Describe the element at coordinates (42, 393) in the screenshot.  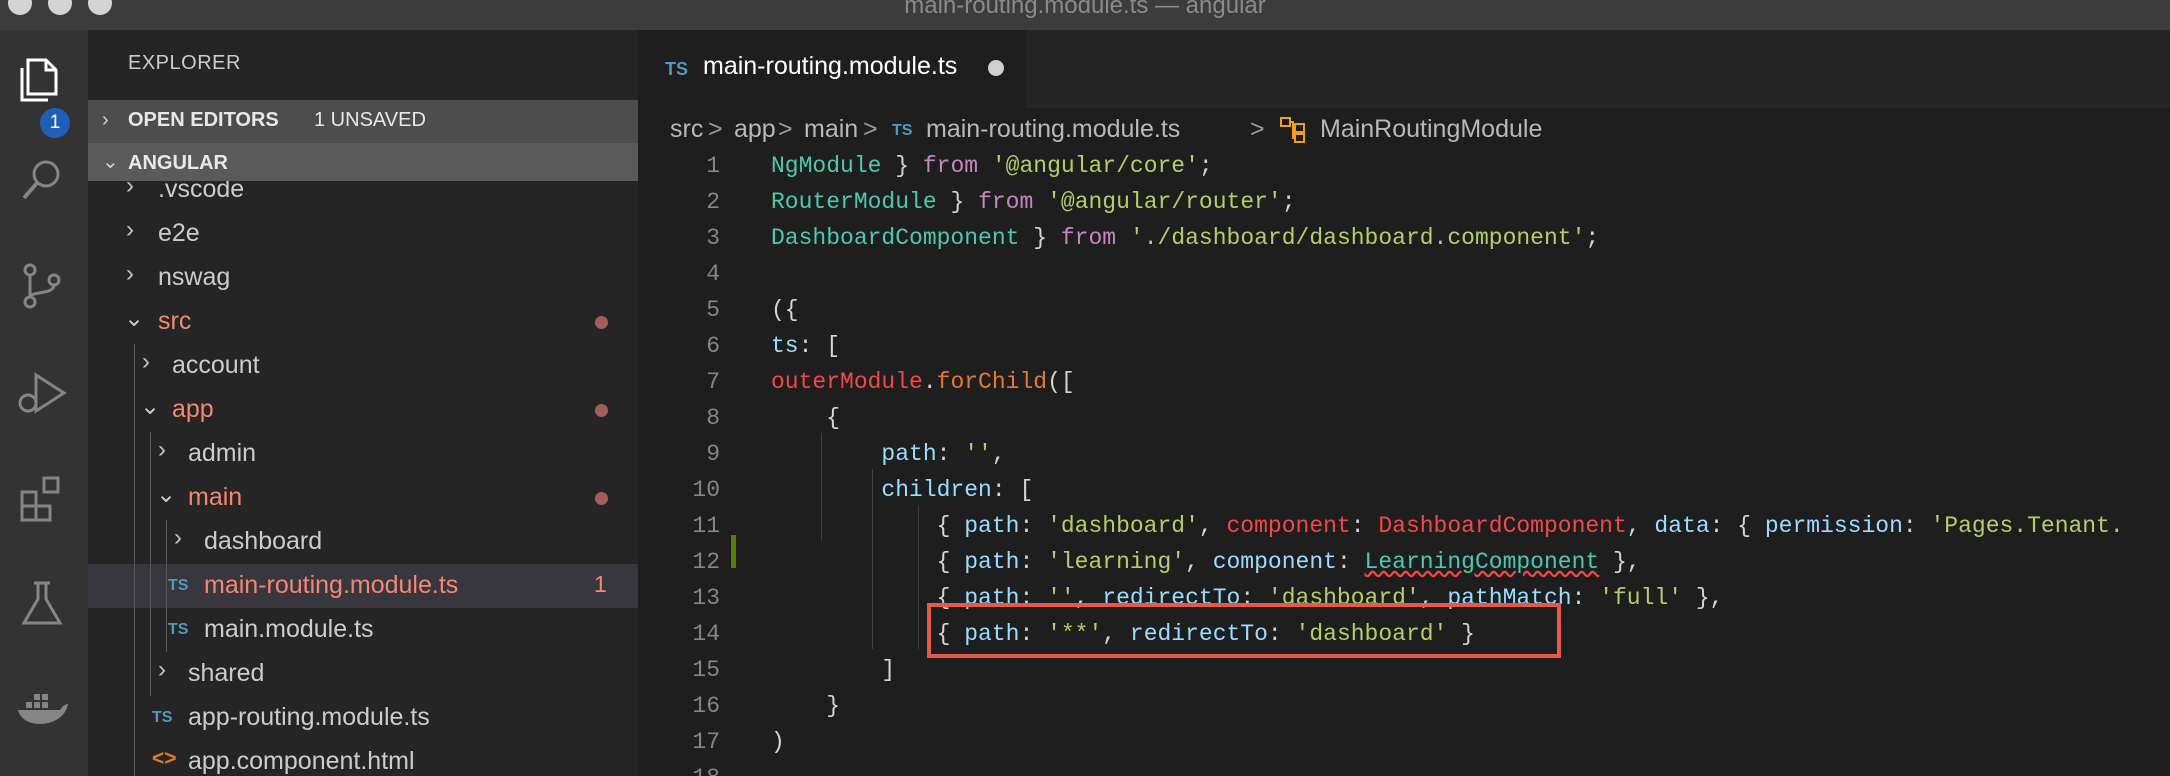
I see `run-debug-icon` at that location.